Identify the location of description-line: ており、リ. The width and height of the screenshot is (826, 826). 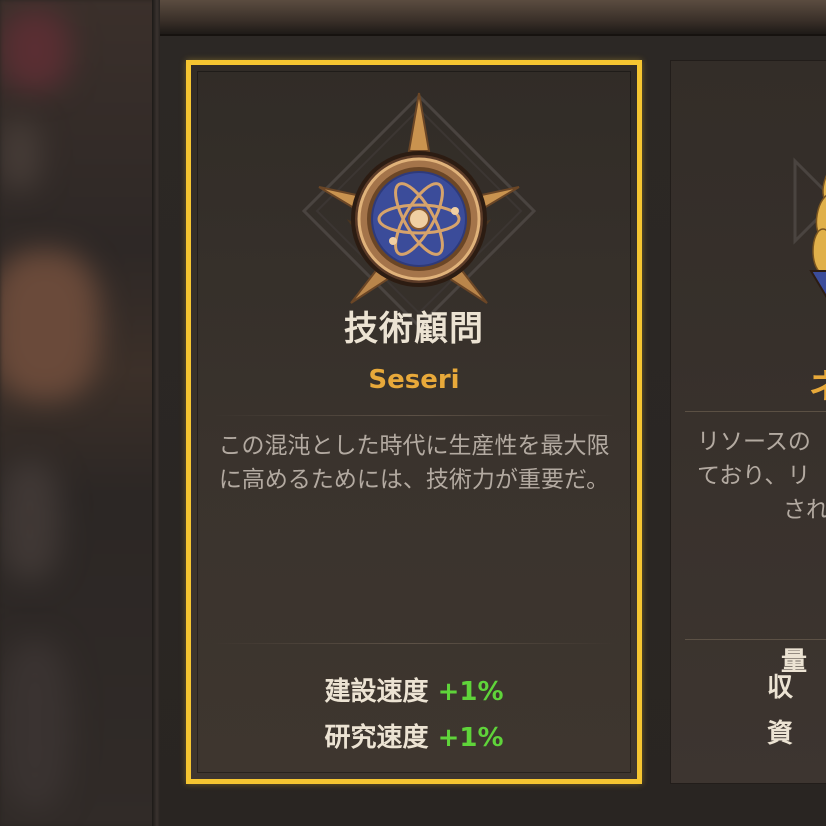
(754, 476).